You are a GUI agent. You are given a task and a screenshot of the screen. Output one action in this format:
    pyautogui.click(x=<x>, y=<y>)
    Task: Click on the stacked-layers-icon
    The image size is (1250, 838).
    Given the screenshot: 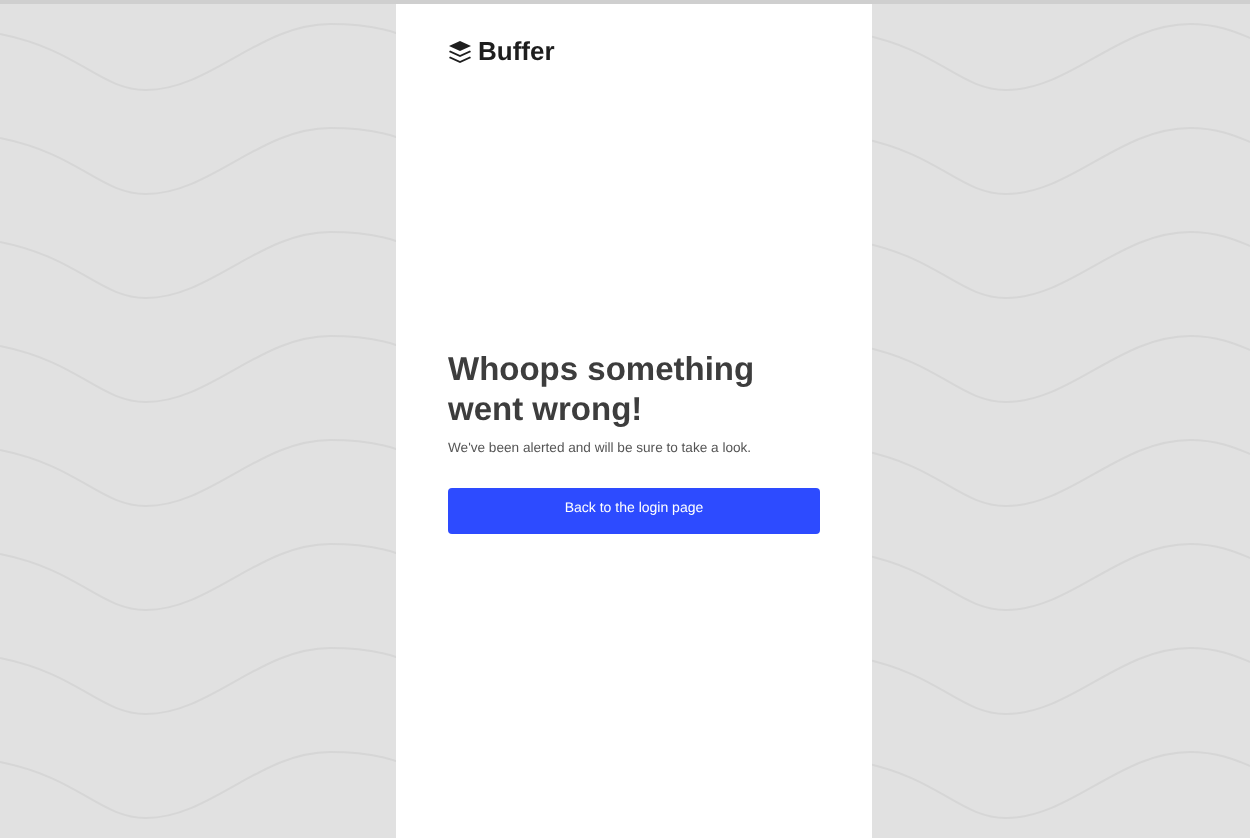 What is the action you would take?
    pyautogui.click(x=460, y=51)
    